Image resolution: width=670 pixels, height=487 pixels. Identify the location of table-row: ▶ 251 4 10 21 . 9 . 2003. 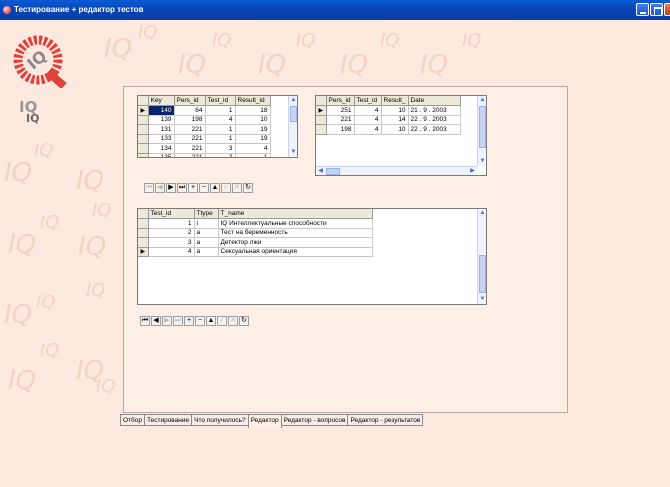
(388, 110).